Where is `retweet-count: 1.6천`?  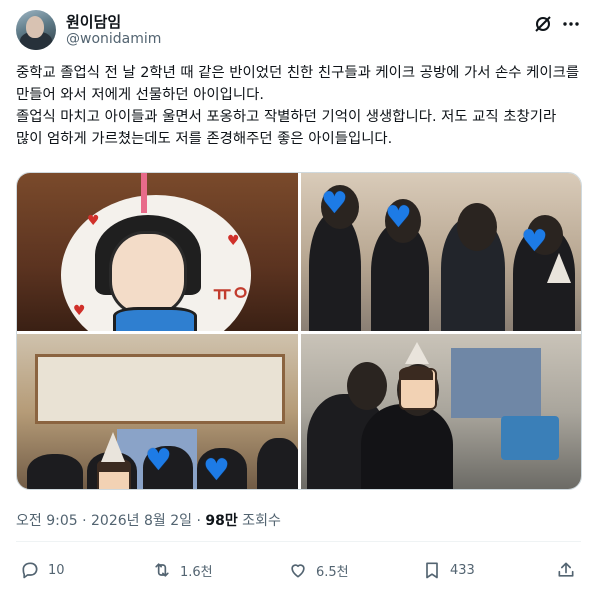 retweet-count: 1.6천 is located at coordinates (196, 572).